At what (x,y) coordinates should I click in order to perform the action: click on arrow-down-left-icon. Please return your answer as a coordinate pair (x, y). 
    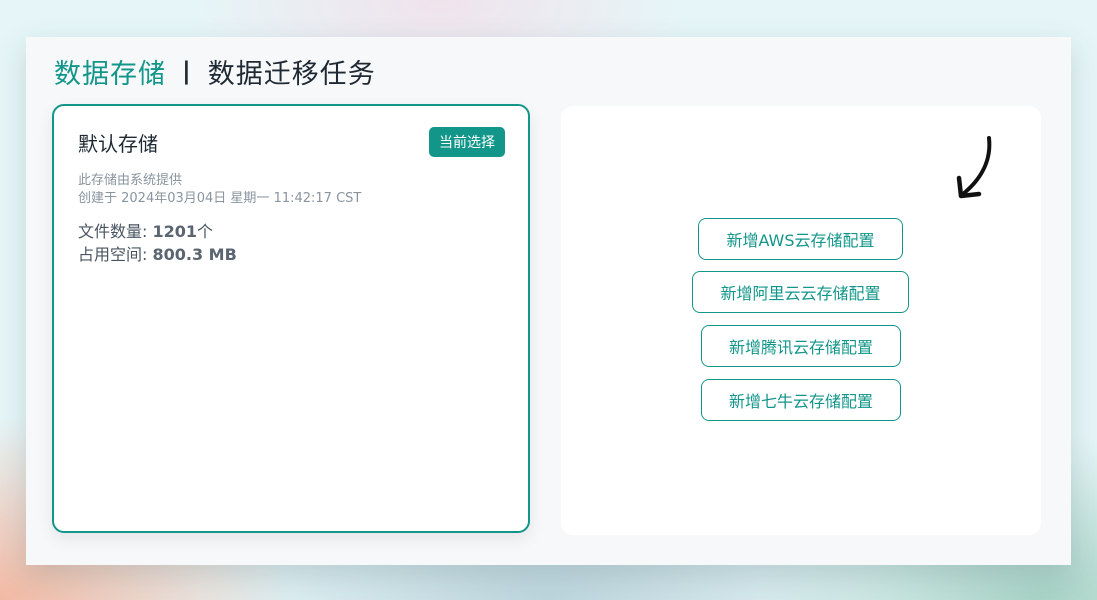
    Looking at the image, I should click on (974, 167).